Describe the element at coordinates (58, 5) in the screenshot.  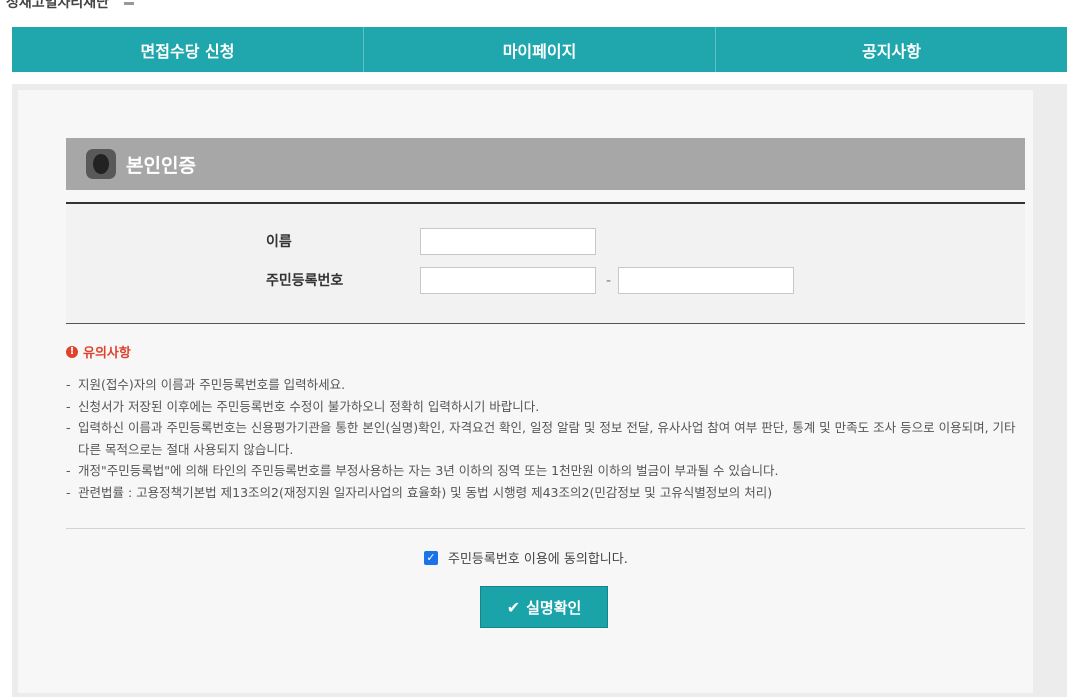
I see `logo-text: 정새고일자리재단` at that location.